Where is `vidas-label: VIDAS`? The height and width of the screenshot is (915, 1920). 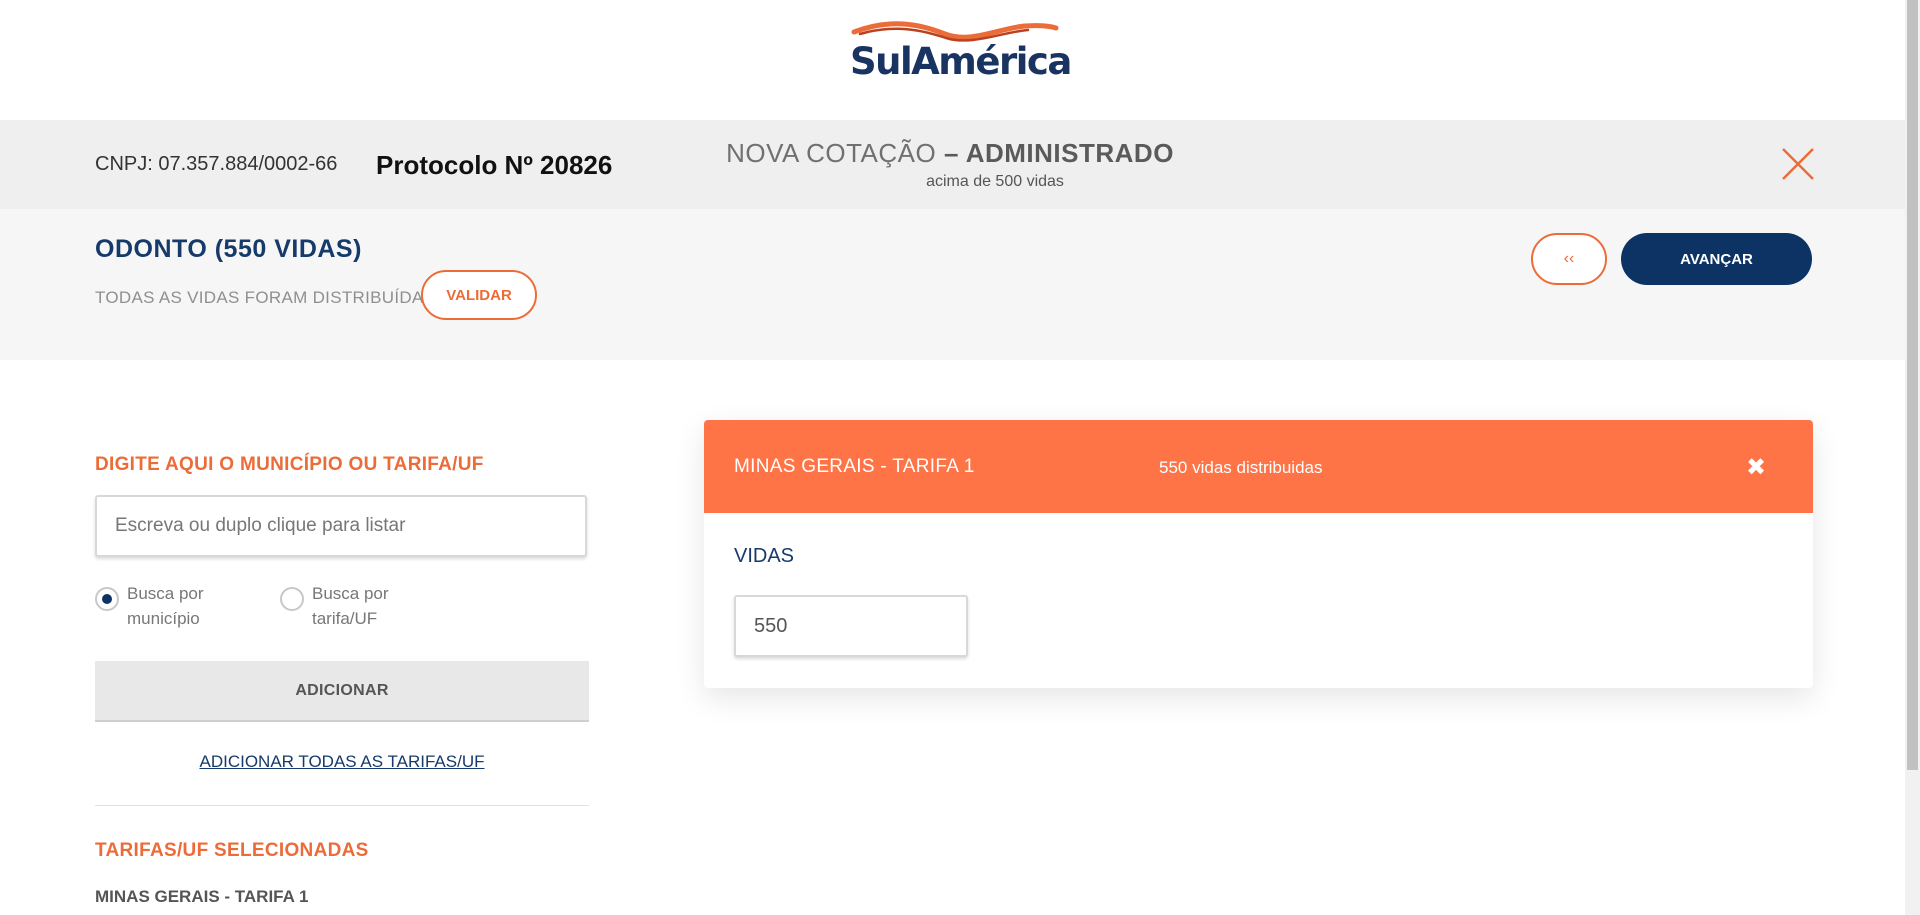 vidas-label: VIDAS is located at coordinates (764, 556).